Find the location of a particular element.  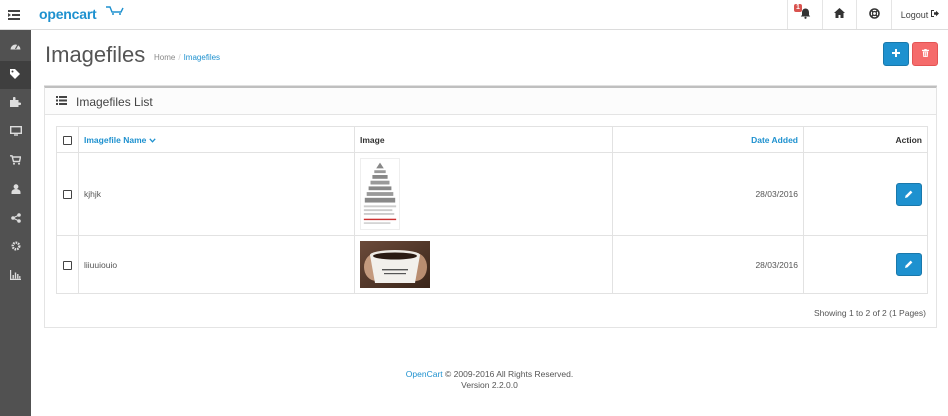

table-row: liiuuiouio 28/03/2016 is located at coordinates (492, 264).